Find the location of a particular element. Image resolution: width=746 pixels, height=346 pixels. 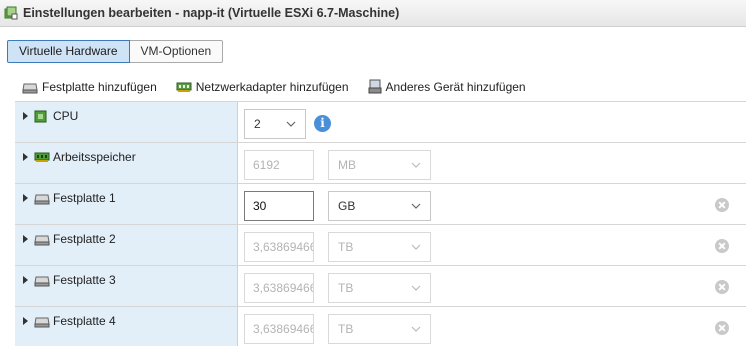

add-other-device-button: Anderes Gerät hinzufügen is located at coordinates (447, 86).